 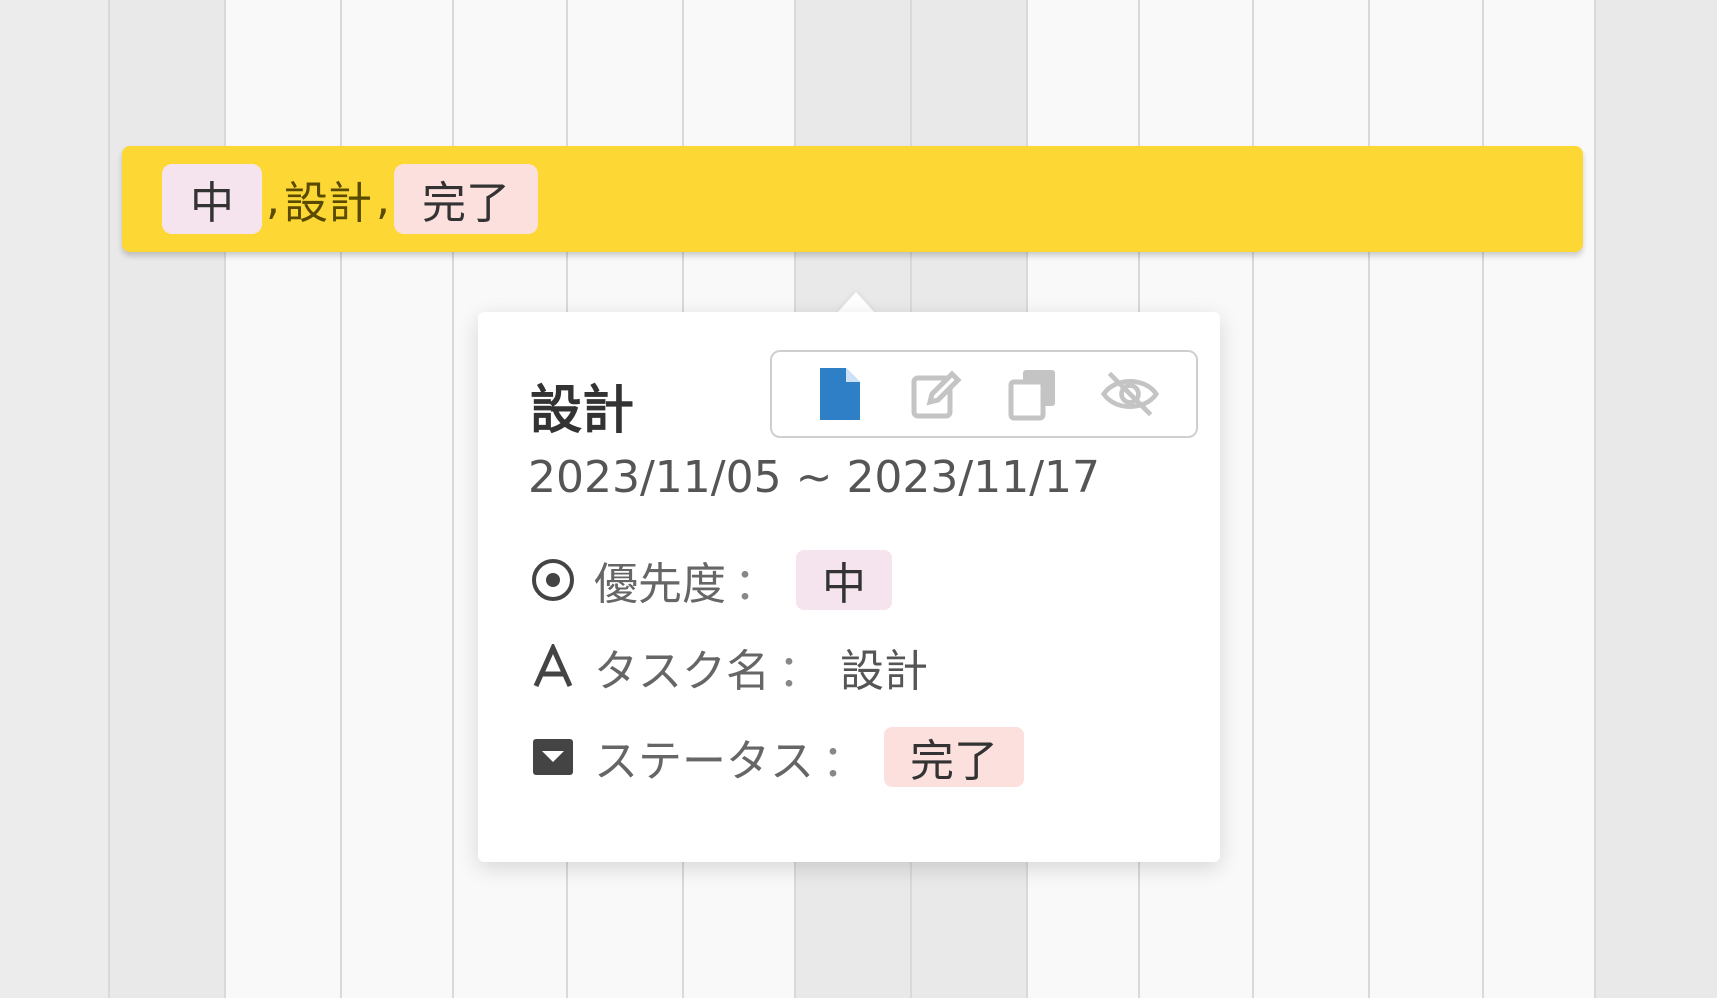 I want to click on popover-date-range: 2023/11/05 ~ 2023/11/17, so click(x=814, y=477).